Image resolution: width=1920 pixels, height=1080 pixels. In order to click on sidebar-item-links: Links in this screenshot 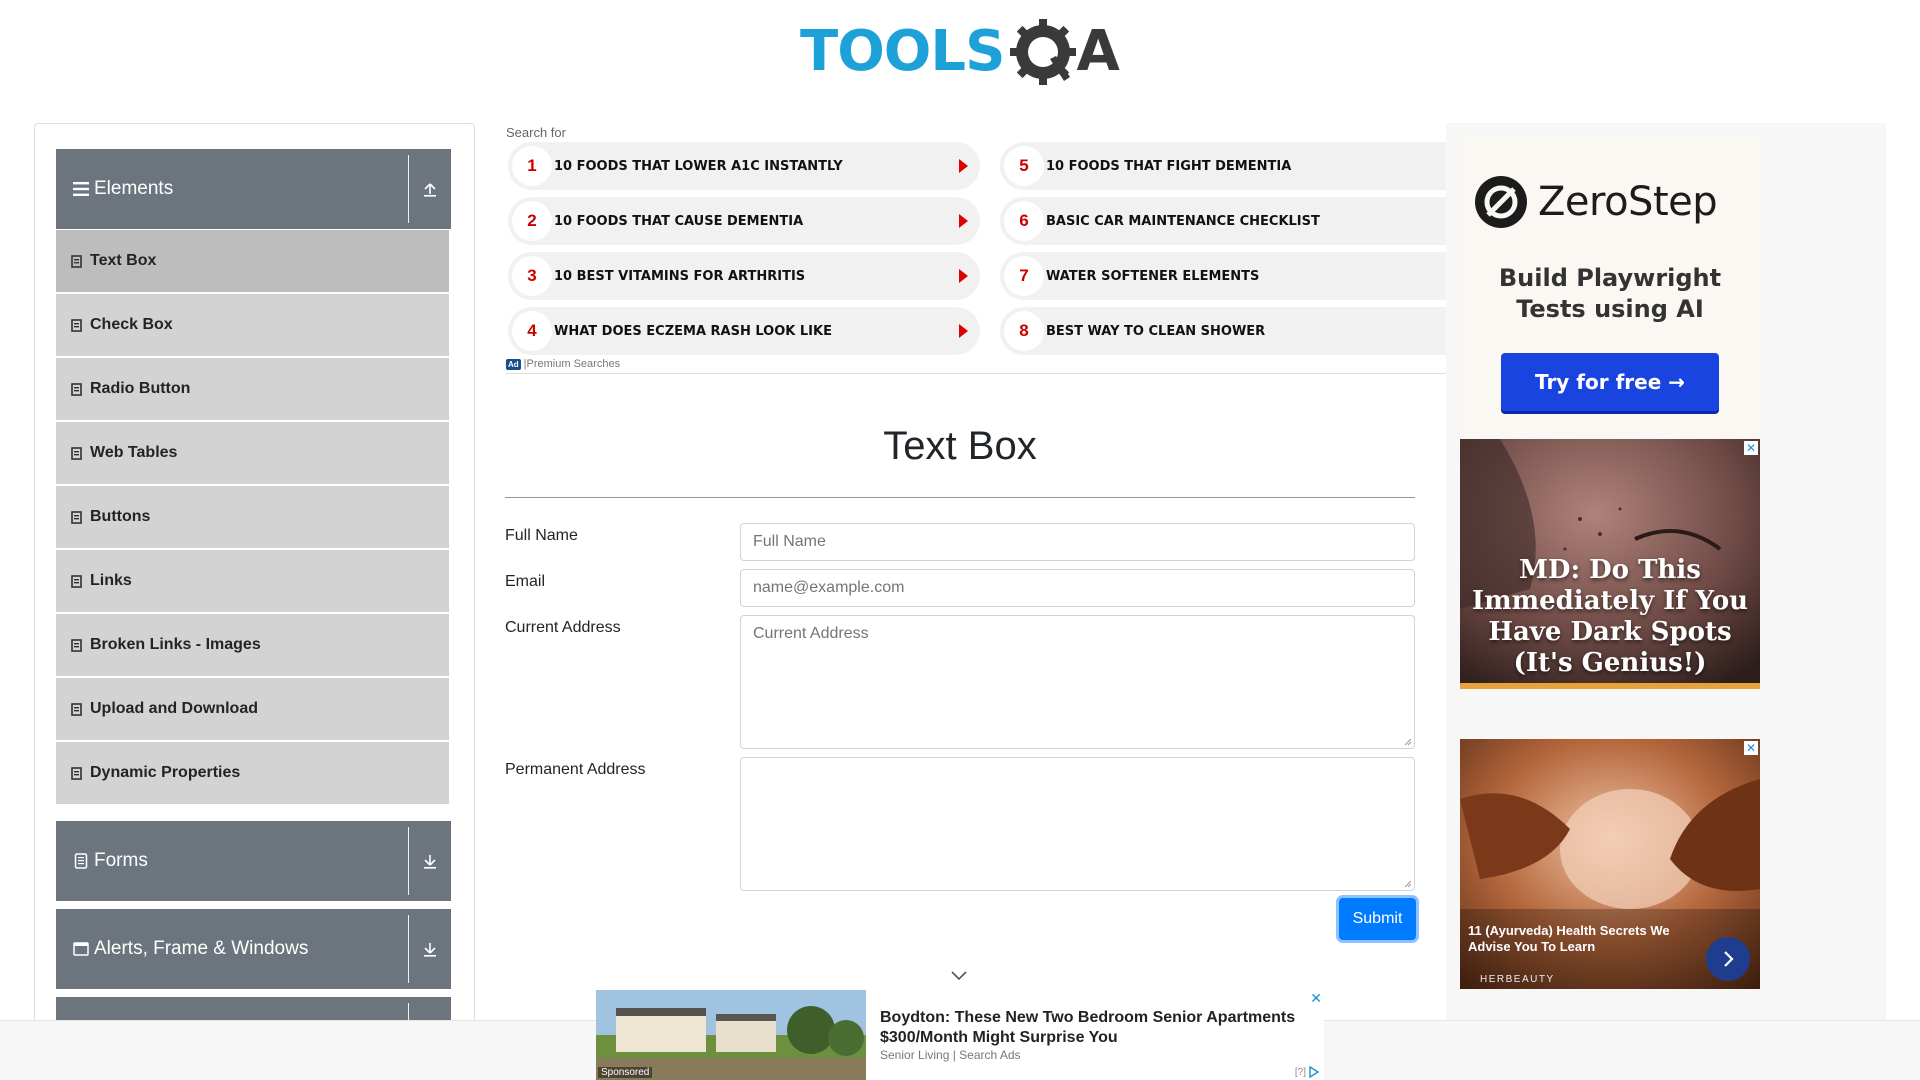, I will do `click(252, 581)`.